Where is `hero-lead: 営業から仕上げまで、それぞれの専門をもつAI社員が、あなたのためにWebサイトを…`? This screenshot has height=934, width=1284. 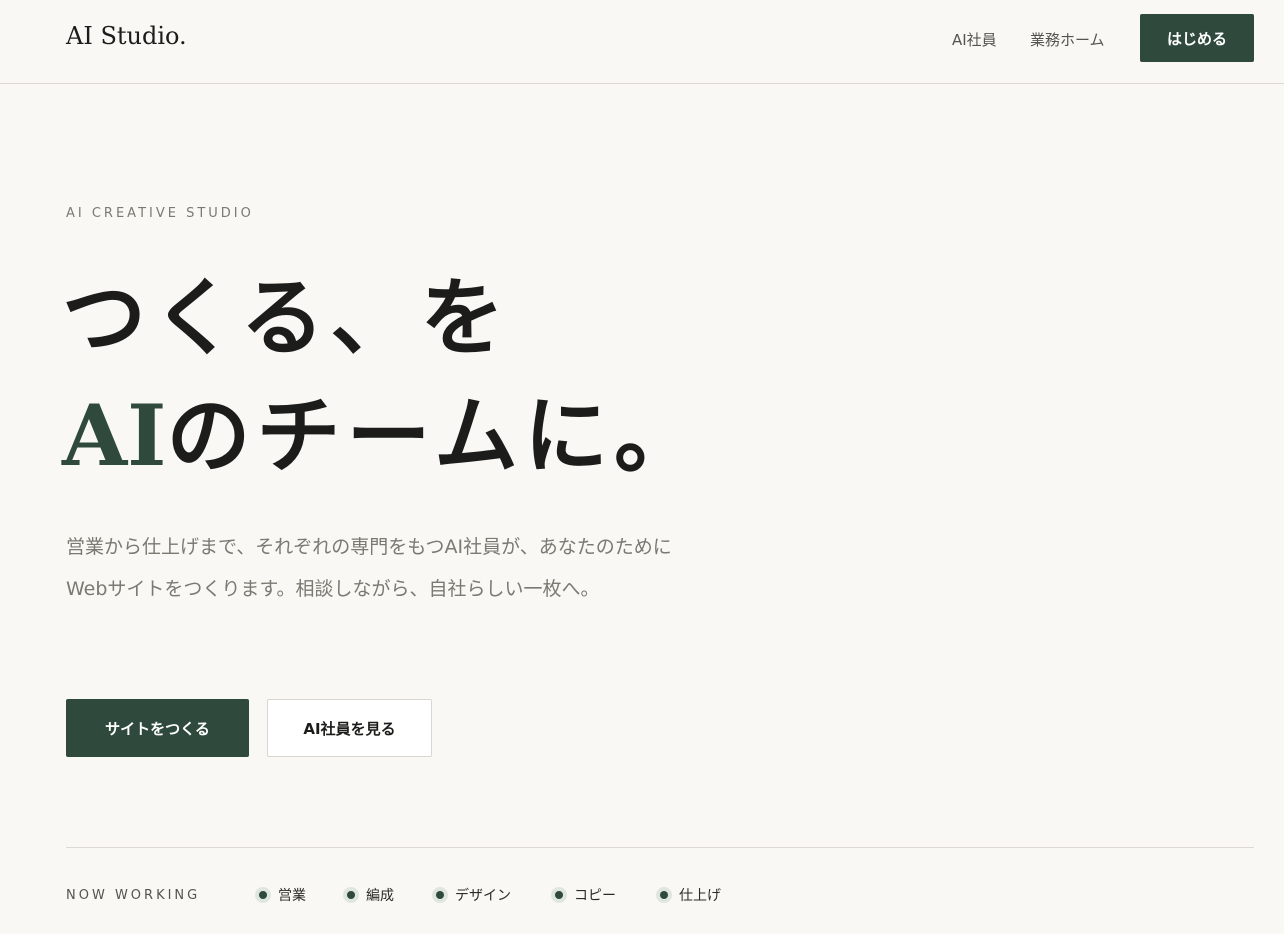
hero-lead: 営業から仕上げまで、それぞれの専門をもつAI社員が、あなたのためにWebサイトを… is located at coordinates (369, 568).